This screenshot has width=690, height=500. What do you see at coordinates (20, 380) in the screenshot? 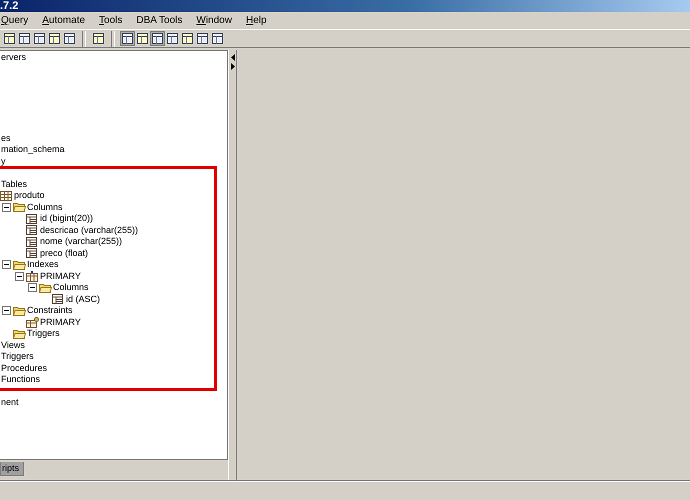
I see `tree-item: Functions` at bounding box center [20, 380].